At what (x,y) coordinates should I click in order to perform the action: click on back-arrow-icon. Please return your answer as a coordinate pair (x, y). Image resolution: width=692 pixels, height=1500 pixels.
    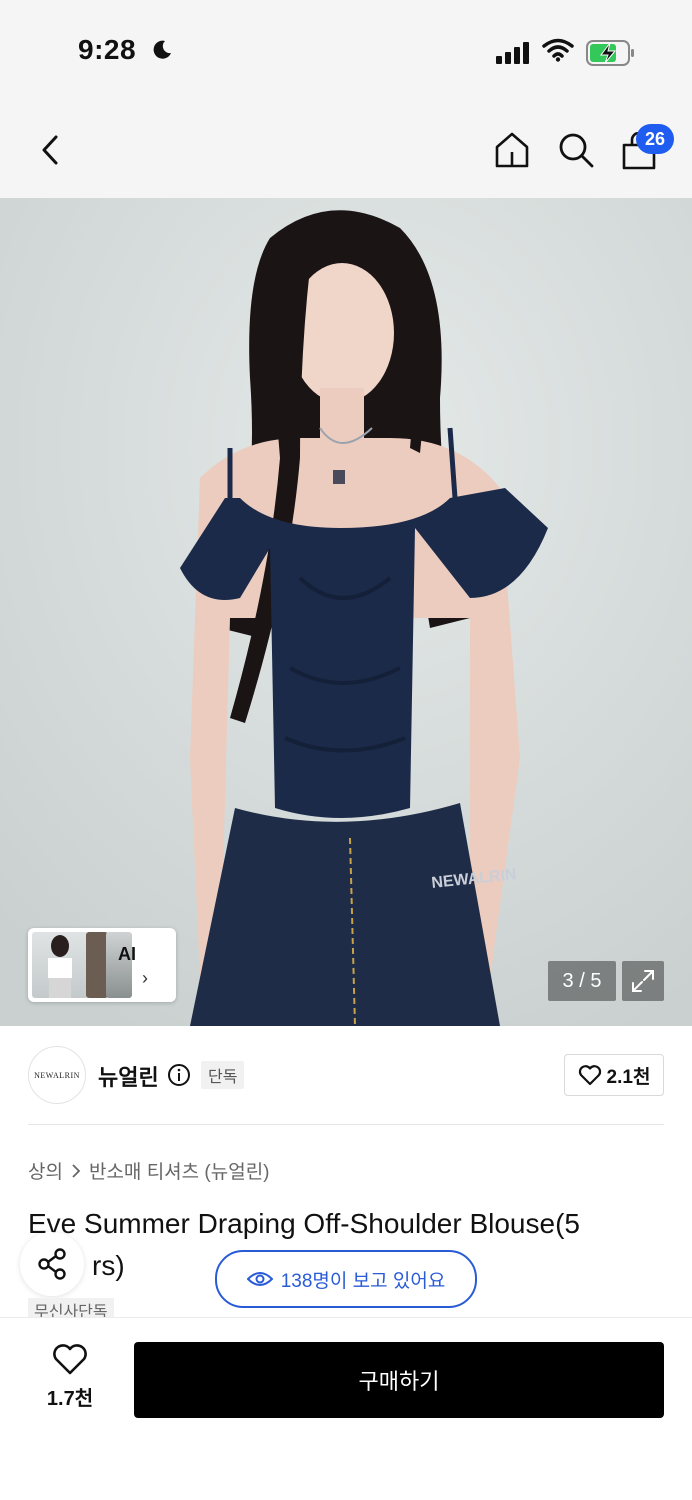
    Looking at the image, I should click on (50, 150).